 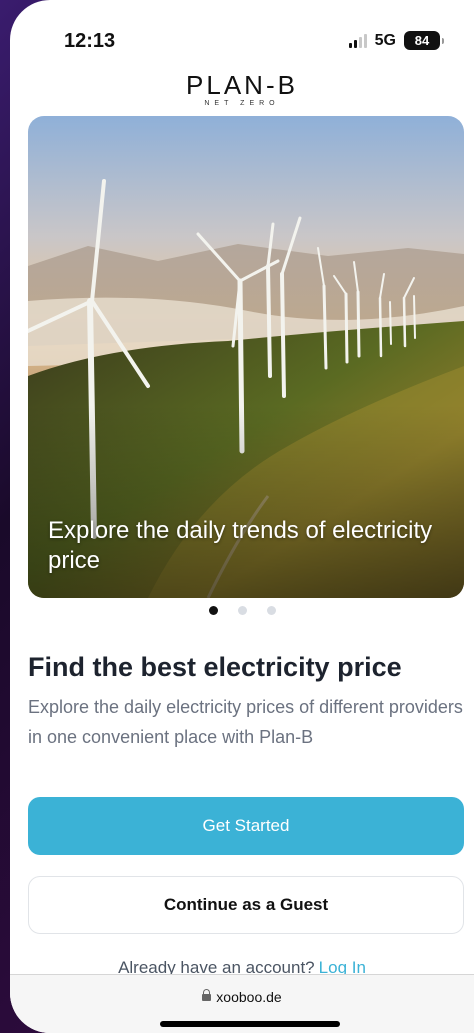 What do you see at coordinates (246, 905) in the screenshot?
I see `continue-as-guest-button: Continue as a Guest` at bounding box center [246, 905].